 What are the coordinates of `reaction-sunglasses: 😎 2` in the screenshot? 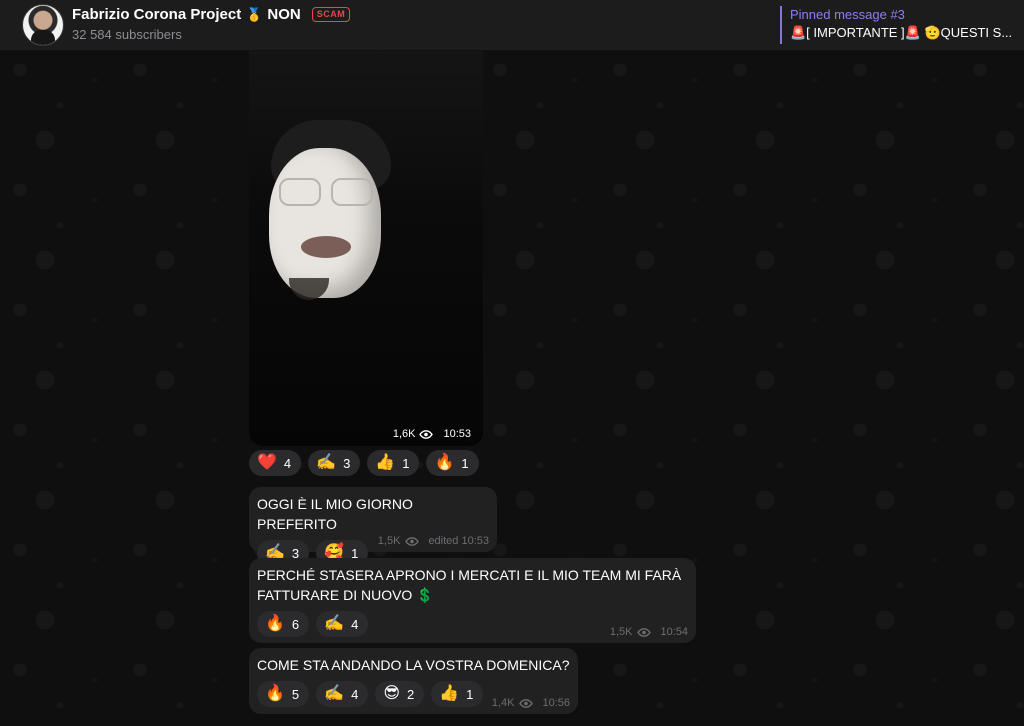 It's located at (400, 694).